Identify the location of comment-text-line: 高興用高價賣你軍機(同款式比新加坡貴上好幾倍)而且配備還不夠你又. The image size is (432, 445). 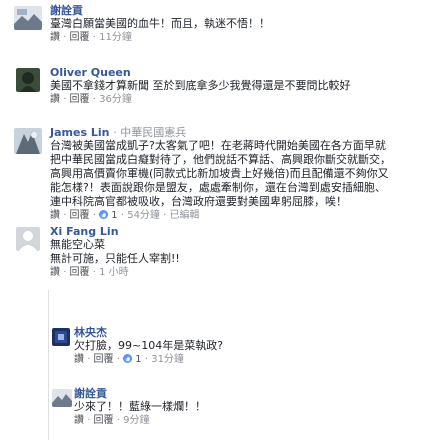
(219, 173).